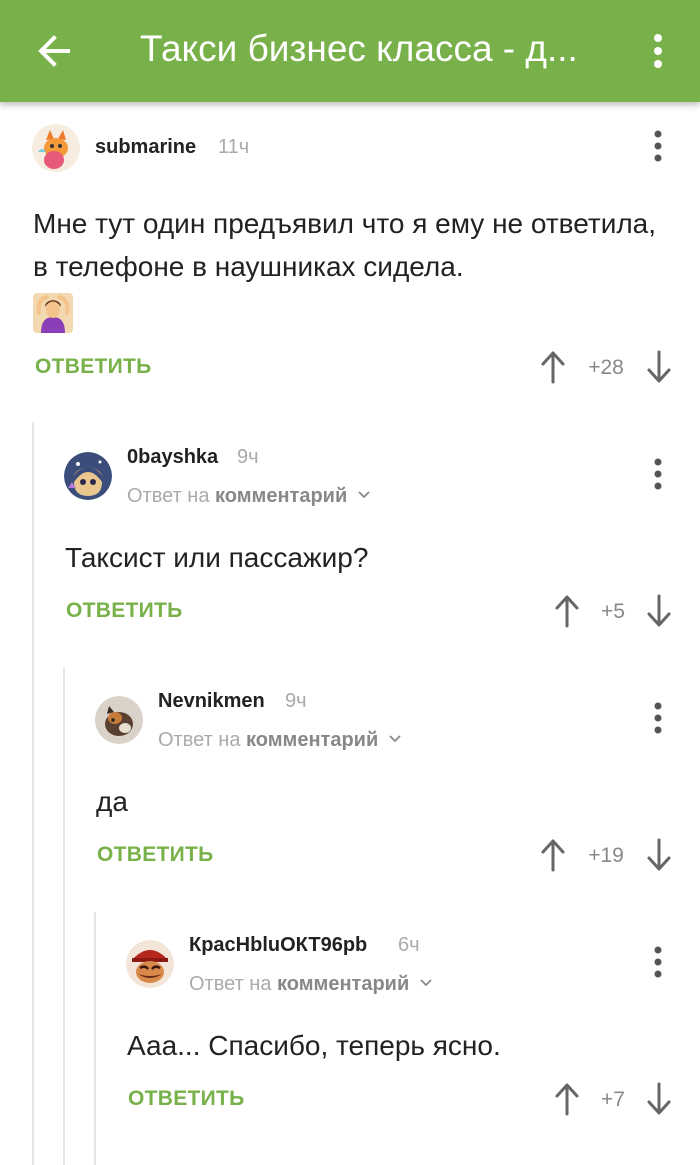  Describe the element at coordinates (53, 313) in the screenshot. I see `woman-gesturing-ok-emoji` at that location.